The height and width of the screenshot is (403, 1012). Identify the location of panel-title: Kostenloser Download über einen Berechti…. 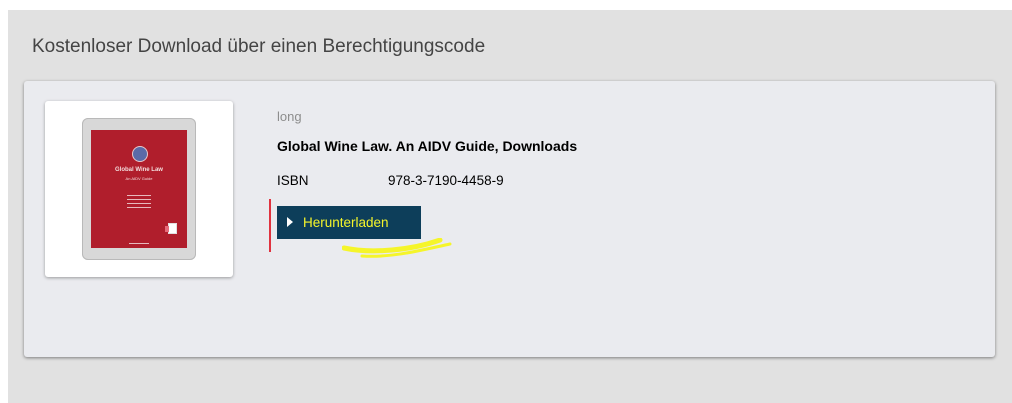
(259, 46).